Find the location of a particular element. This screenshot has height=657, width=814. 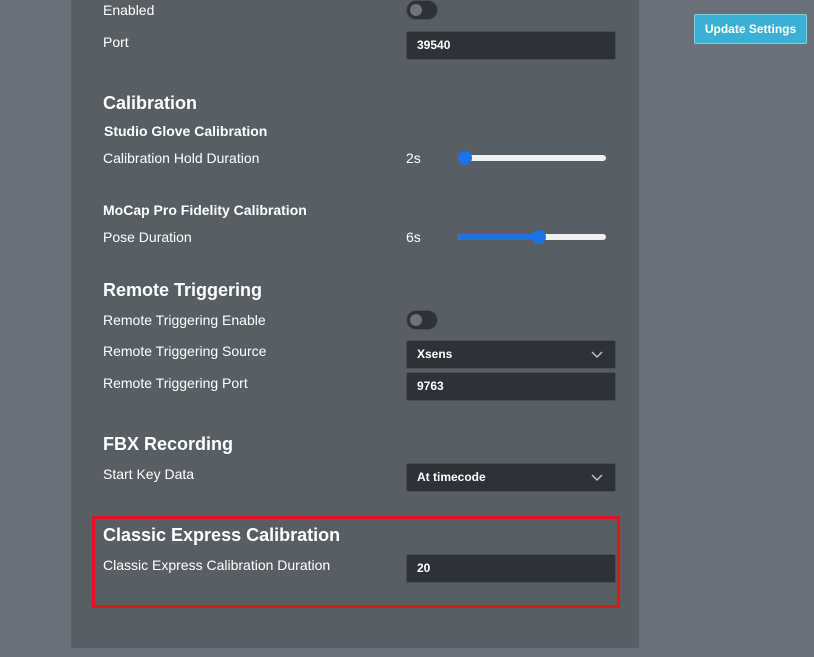

calibration-heading: Calibration is located at coordinates (150, 103).